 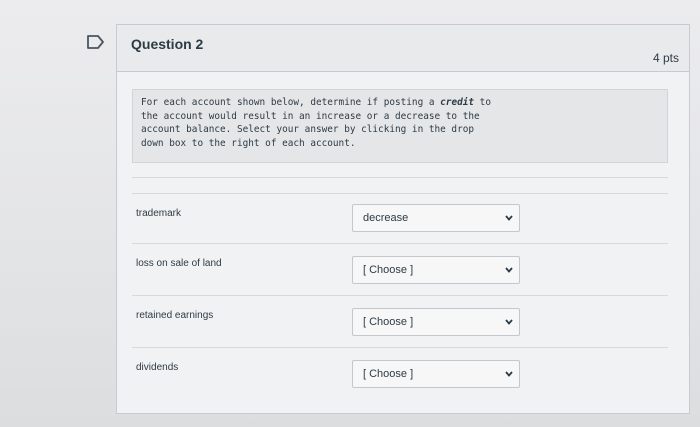 What do you see at coordinates (96, 42) in the screenshot?
I see `flag-icon` at bounding box center [96, 42].